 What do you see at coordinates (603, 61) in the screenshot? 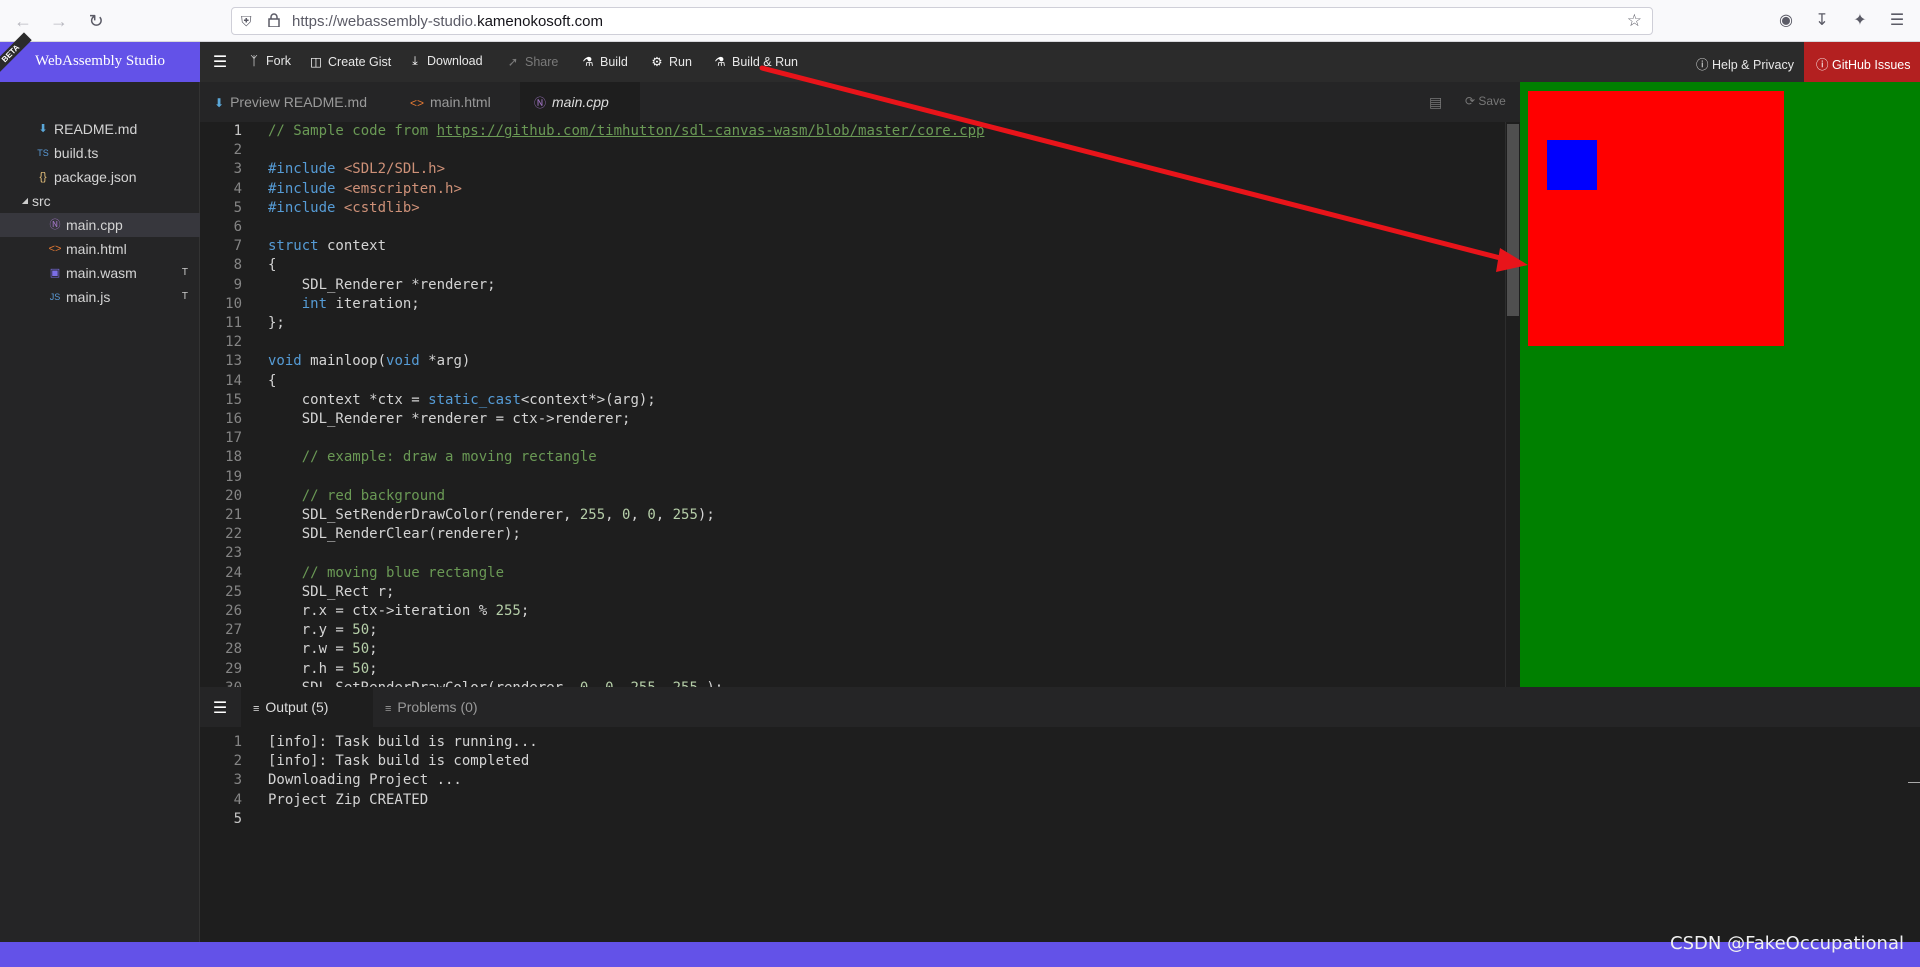
I see `build-button: ⚗ Build` at bounding box center [603, 61].